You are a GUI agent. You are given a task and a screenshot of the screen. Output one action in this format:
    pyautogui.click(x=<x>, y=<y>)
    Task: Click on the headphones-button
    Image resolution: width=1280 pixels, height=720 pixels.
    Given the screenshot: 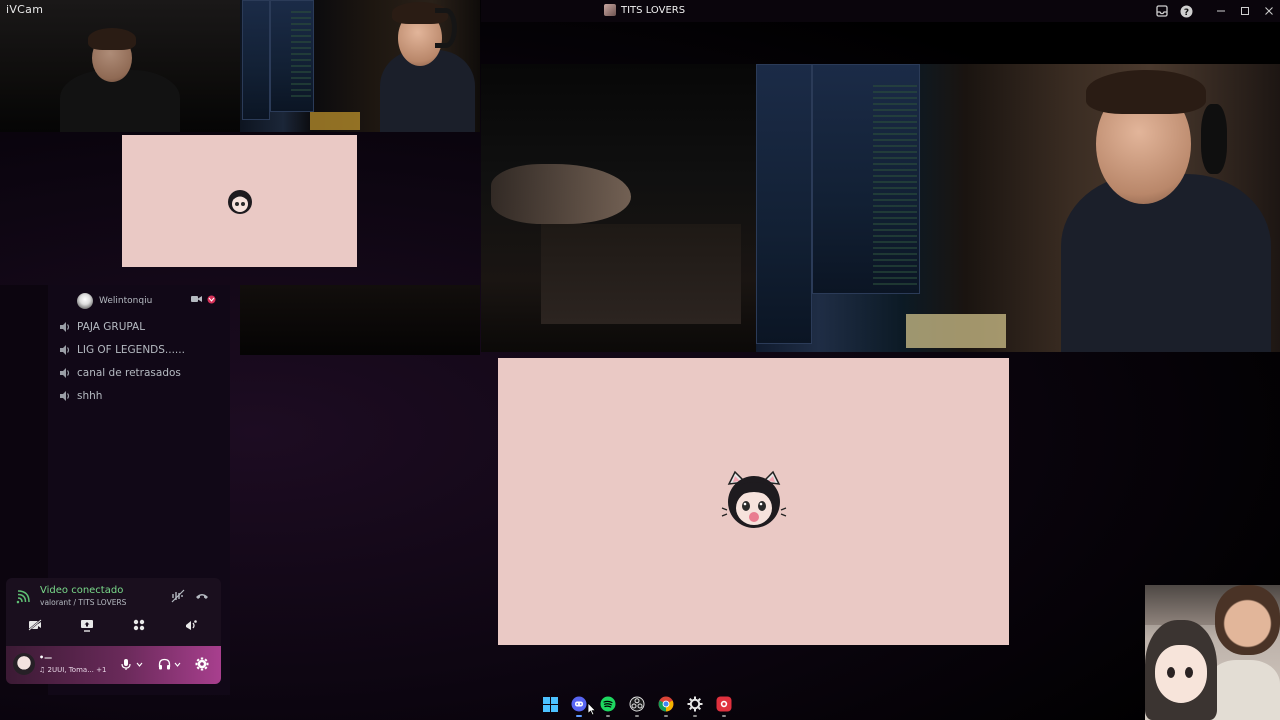 What is the action you would take?
    pyautogui.click(x=164, y=664)
    